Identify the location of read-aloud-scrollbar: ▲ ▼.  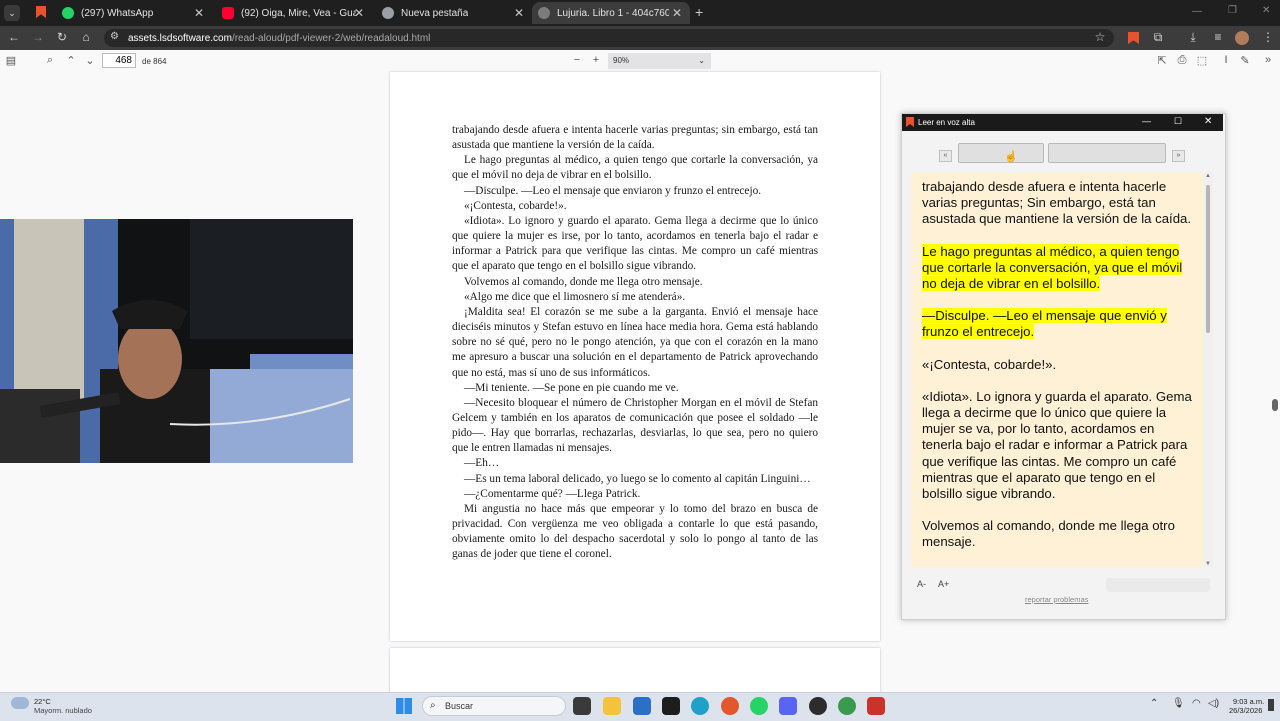
(1208, 370).